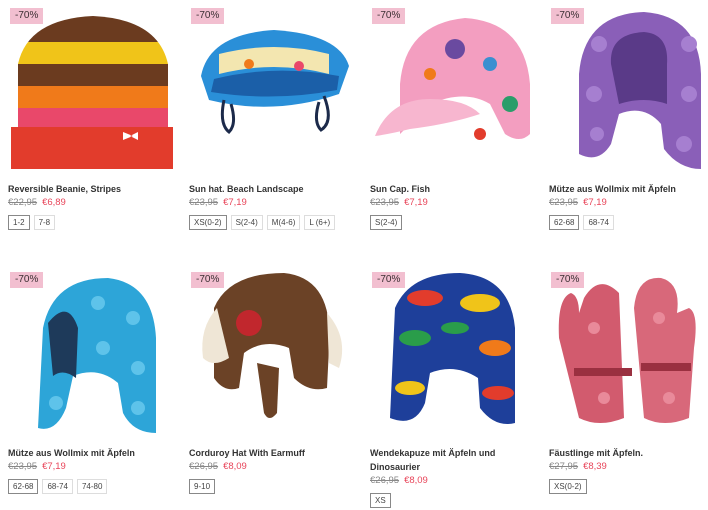  What do you see at coordinates (275, 82) in the screenshot?
I see `sun-hat-icon` at bounding box center [275, 82].